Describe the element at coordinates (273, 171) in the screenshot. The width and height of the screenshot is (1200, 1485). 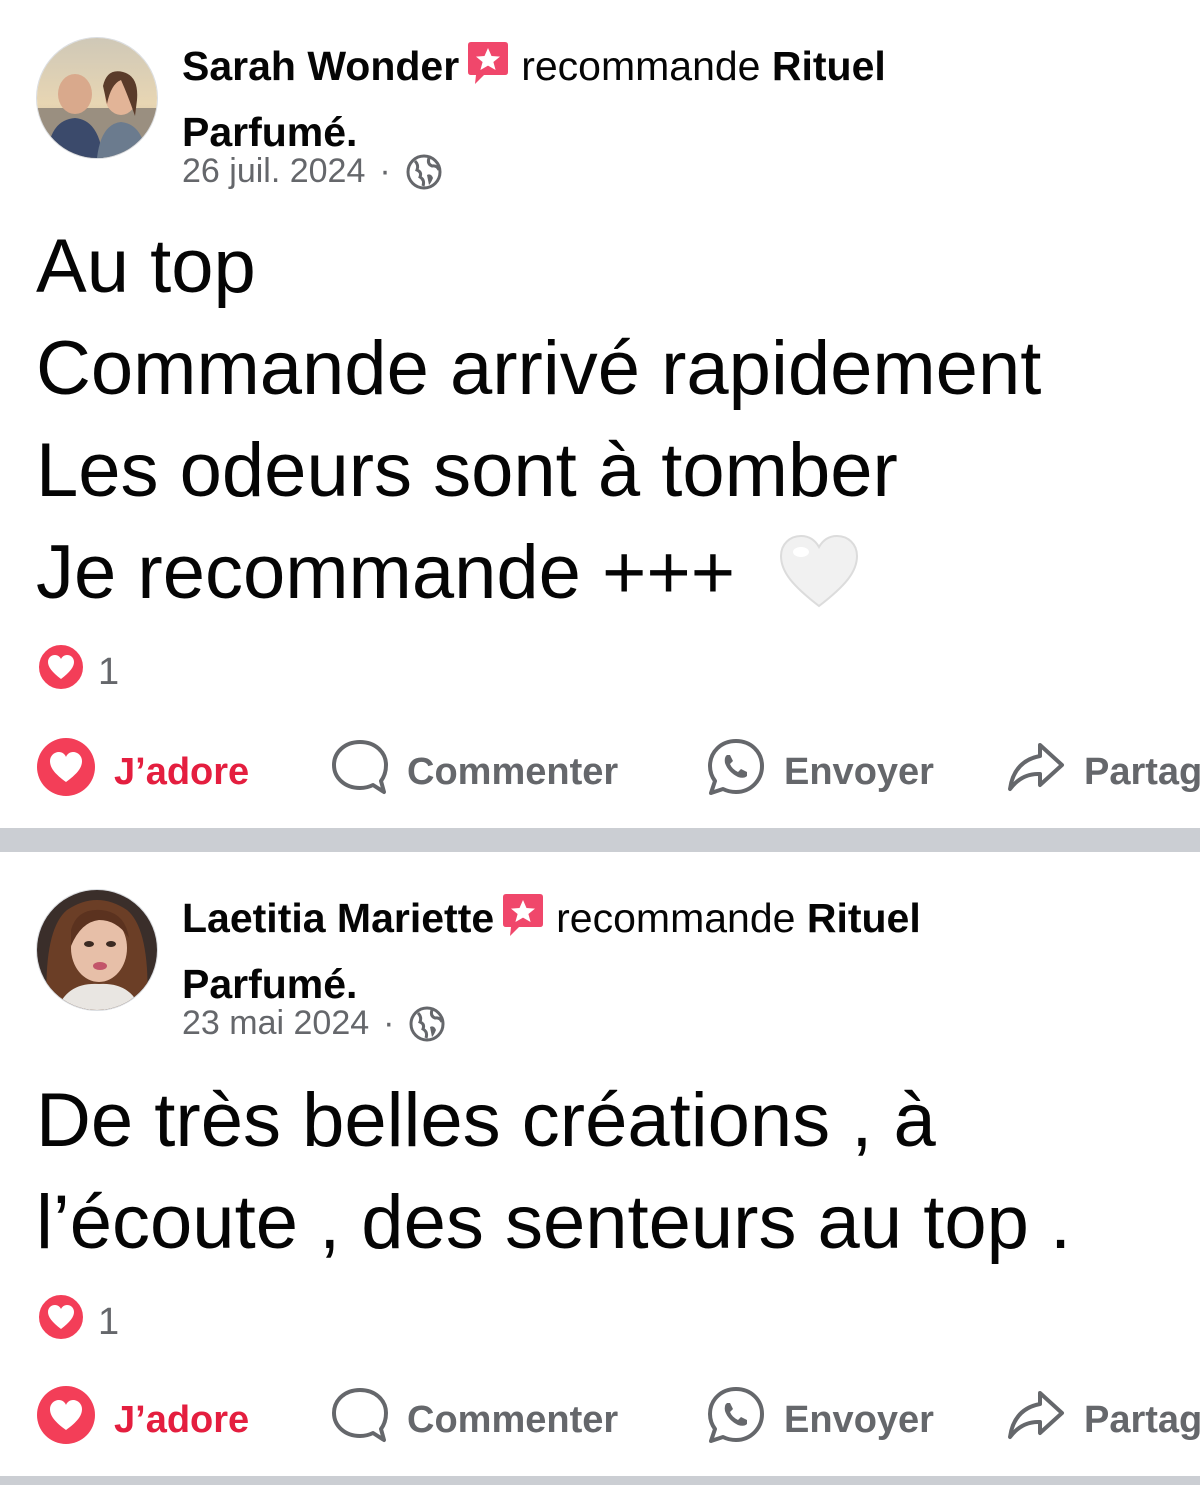
I see `post-date: 26 juil. 2024` at that location.